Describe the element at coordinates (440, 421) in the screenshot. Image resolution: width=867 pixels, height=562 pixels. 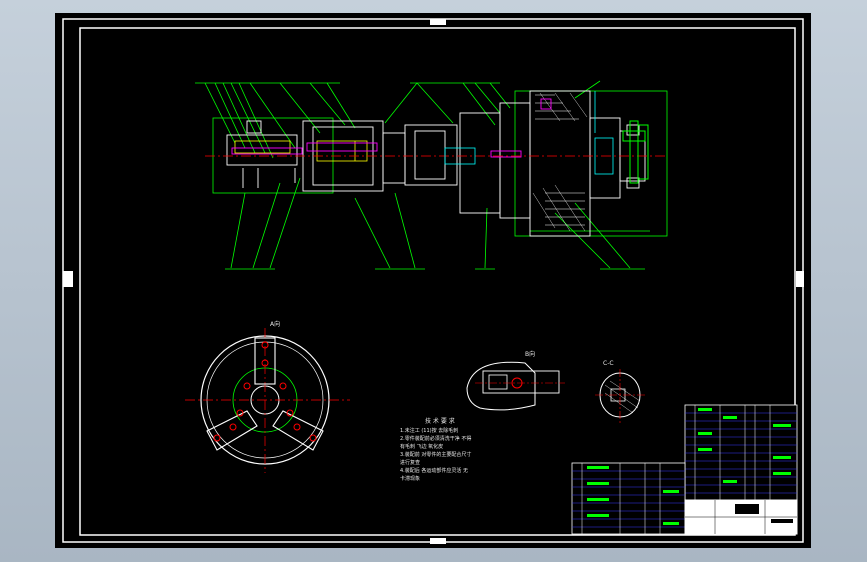
I see `tech-notes-title: 技 术 要 求` at that location.